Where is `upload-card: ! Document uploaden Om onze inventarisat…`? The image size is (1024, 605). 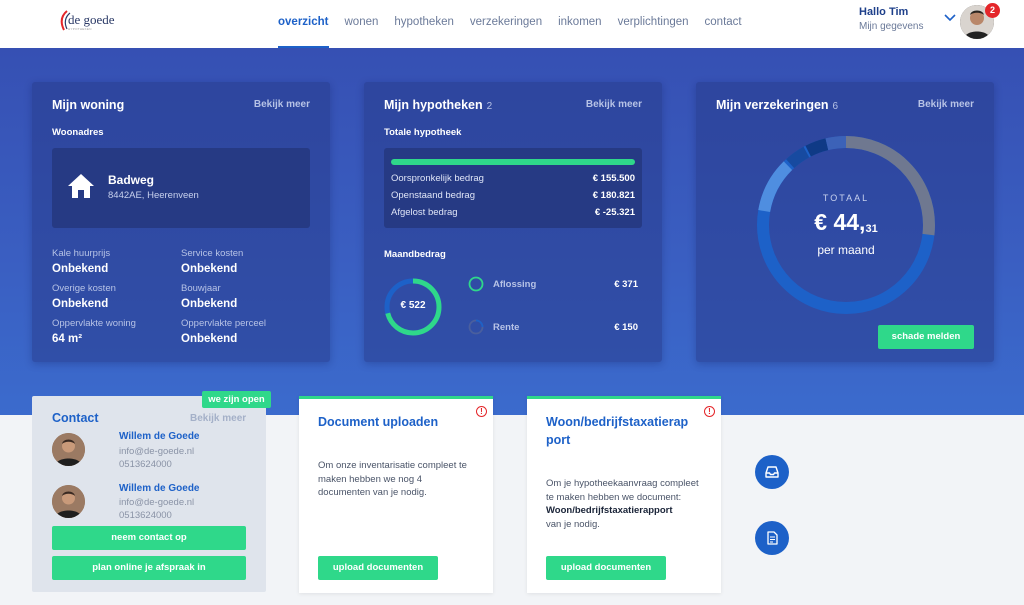
upload-card: ! Document uploaden Om onze inventarisat… is located at coordinates (396, 494).